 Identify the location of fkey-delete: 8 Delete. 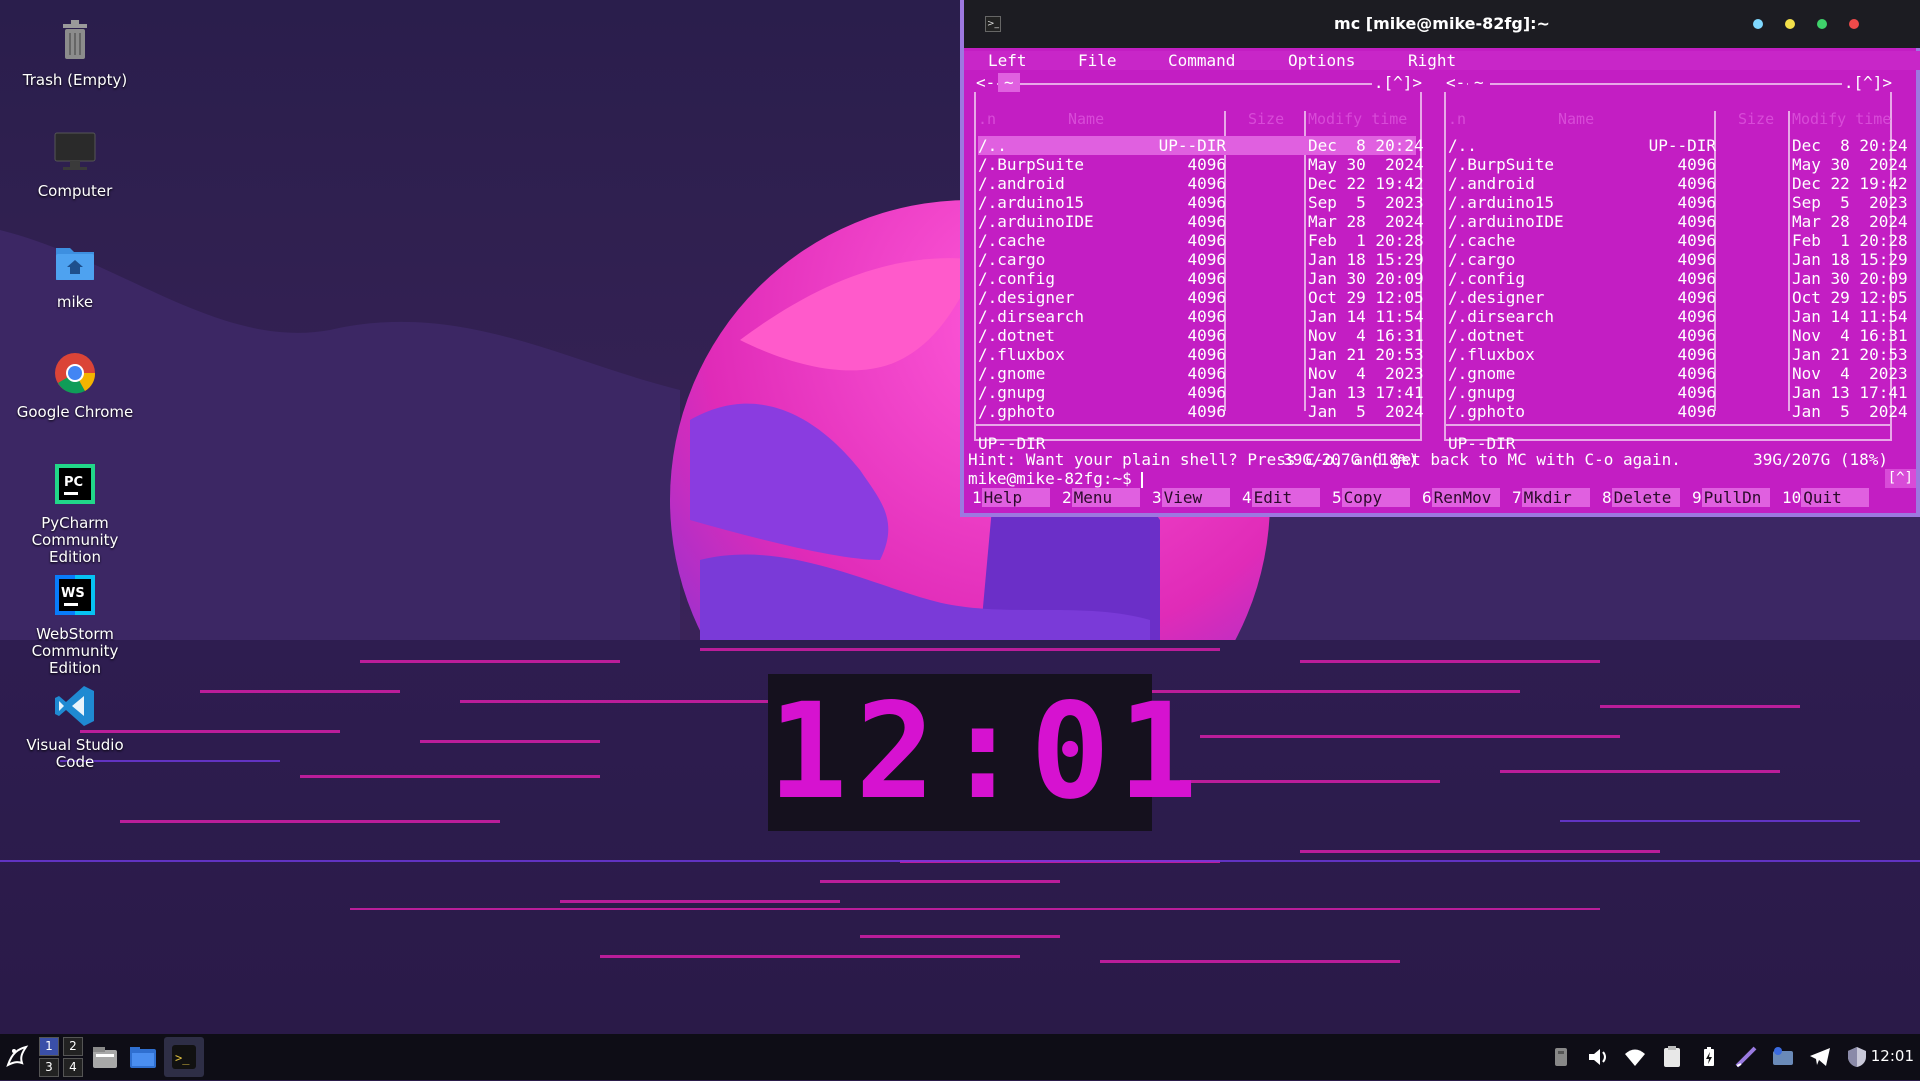
(1641, 497).